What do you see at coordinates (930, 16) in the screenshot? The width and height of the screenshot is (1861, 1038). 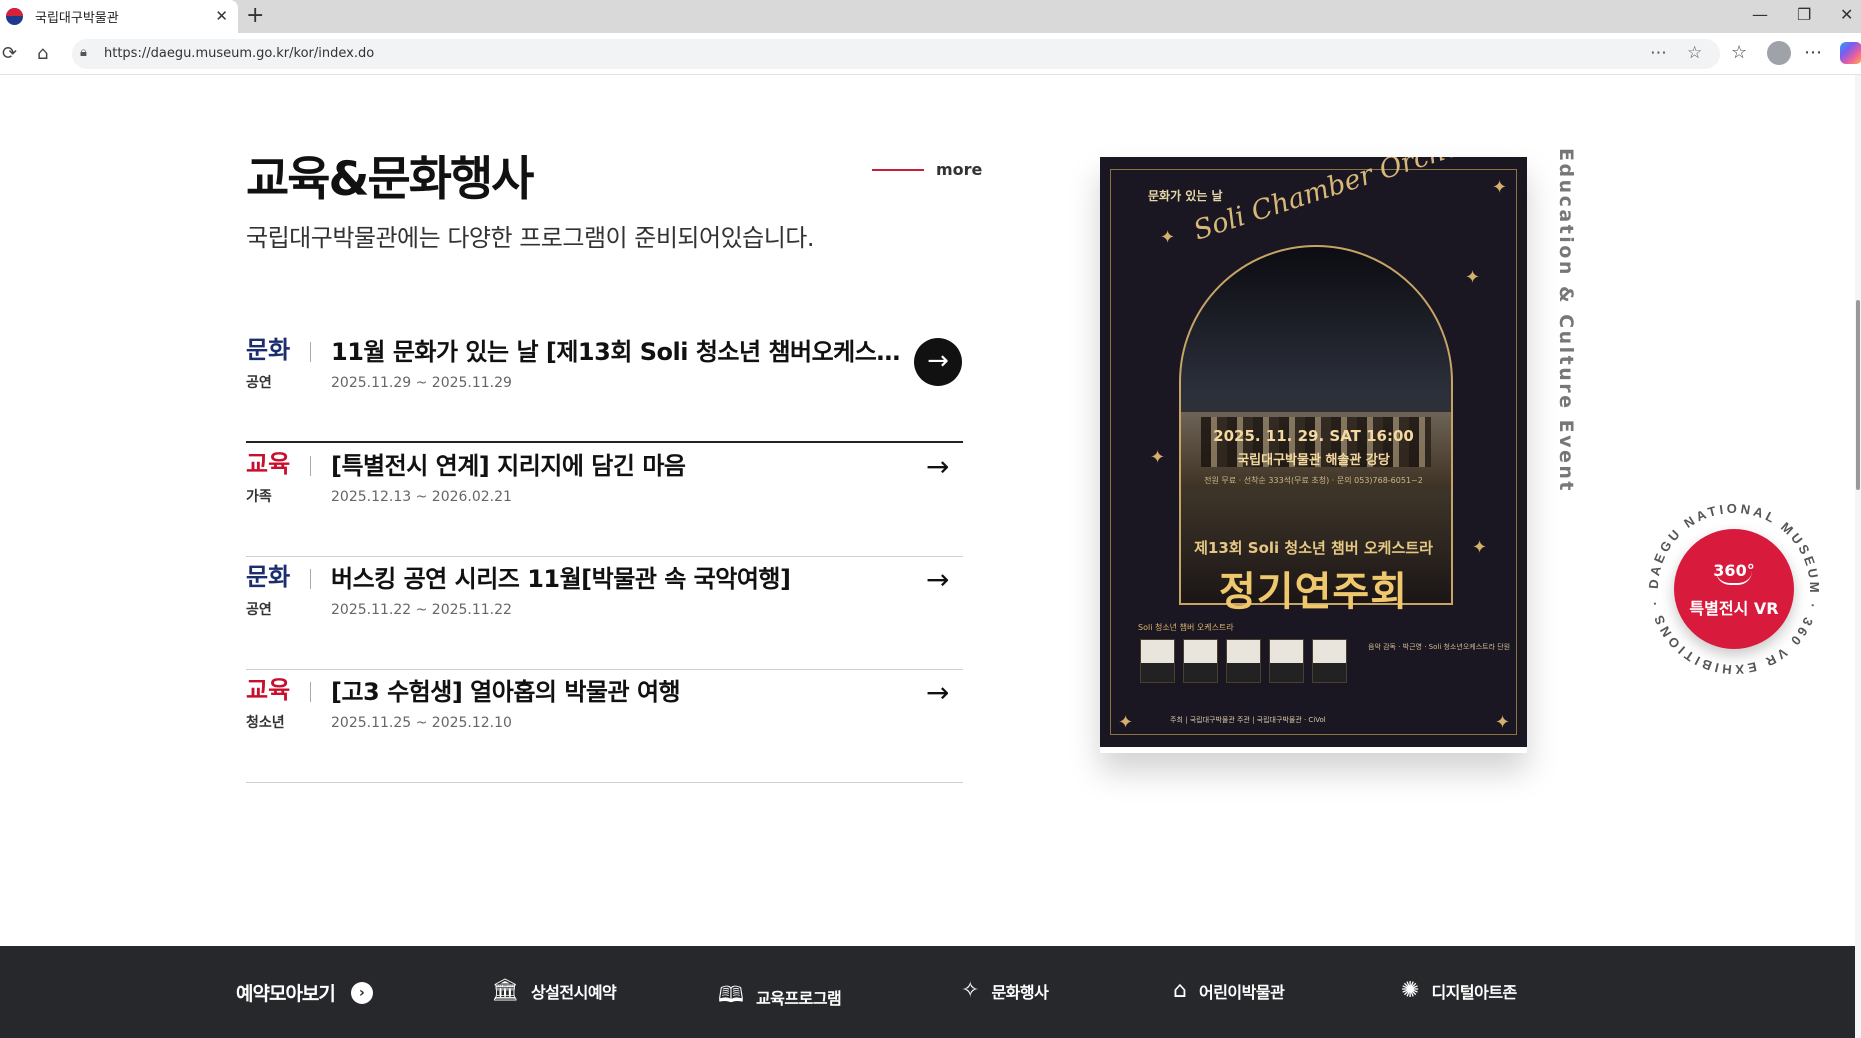 I see `browser-tab-bar: 국립대구박물관 ✕ + — ❐ ✕` at bounding box center [930, 16].